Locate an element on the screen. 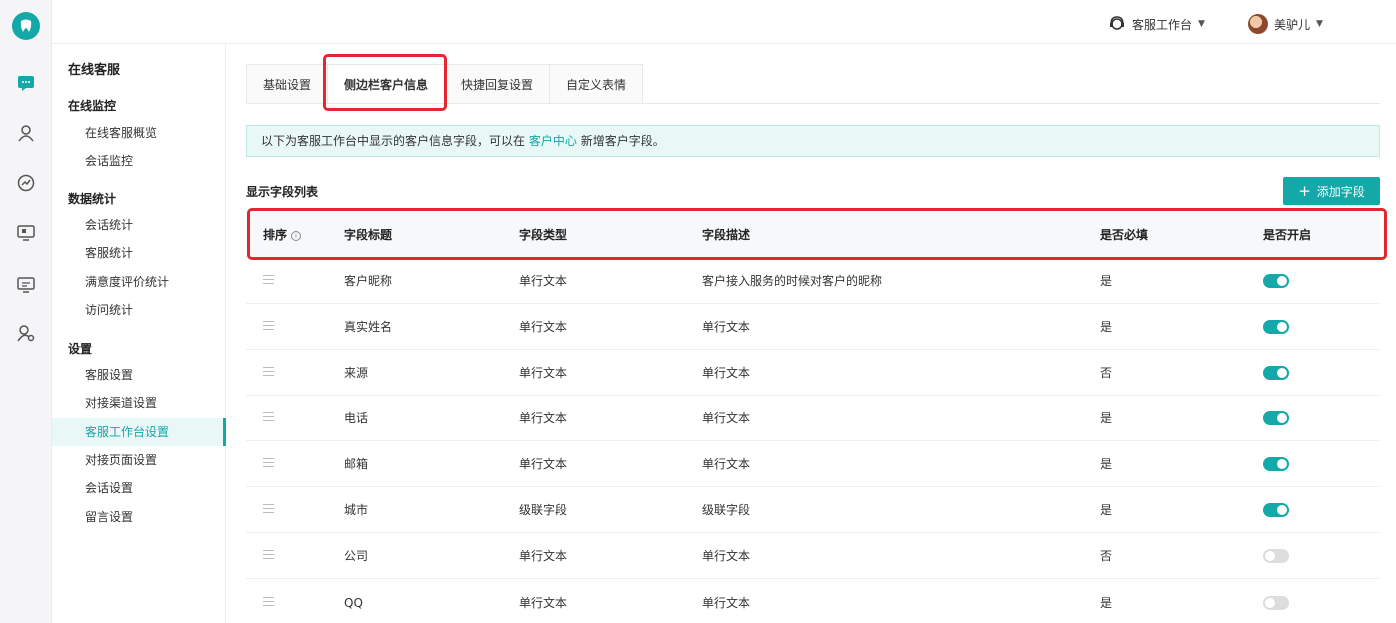 This screenshot has width=1396, height=623. table-row: 邮箱 单行文本 单行文本 是 is located at coordinates (813, 464).